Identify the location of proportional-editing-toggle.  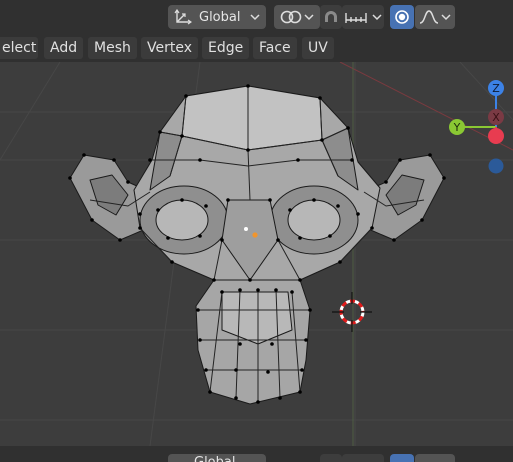
(402, 17).